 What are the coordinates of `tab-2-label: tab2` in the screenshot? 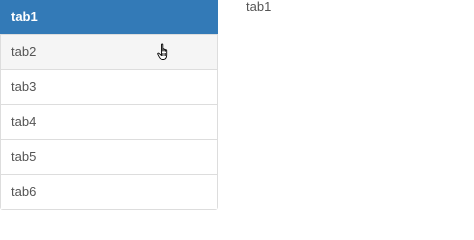 It's located at (24, 51).